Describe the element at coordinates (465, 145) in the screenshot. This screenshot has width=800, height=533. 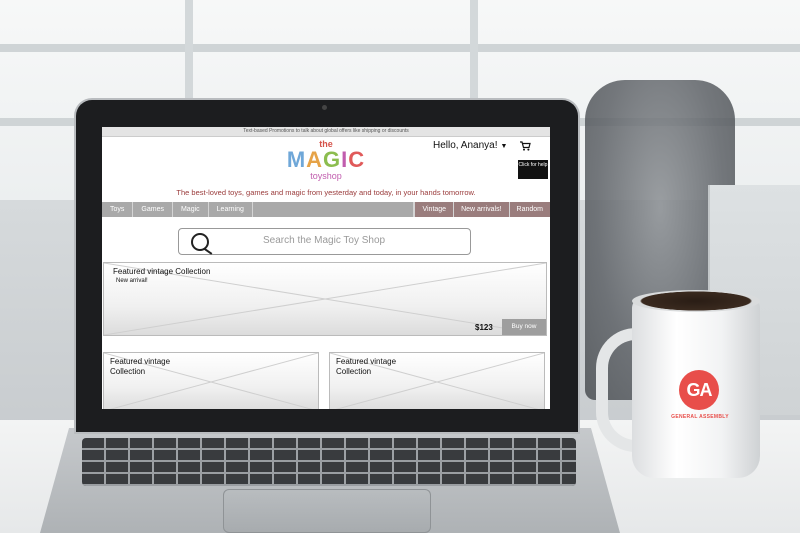
I see `greeting-text: Hello, Ananya!` at that location.